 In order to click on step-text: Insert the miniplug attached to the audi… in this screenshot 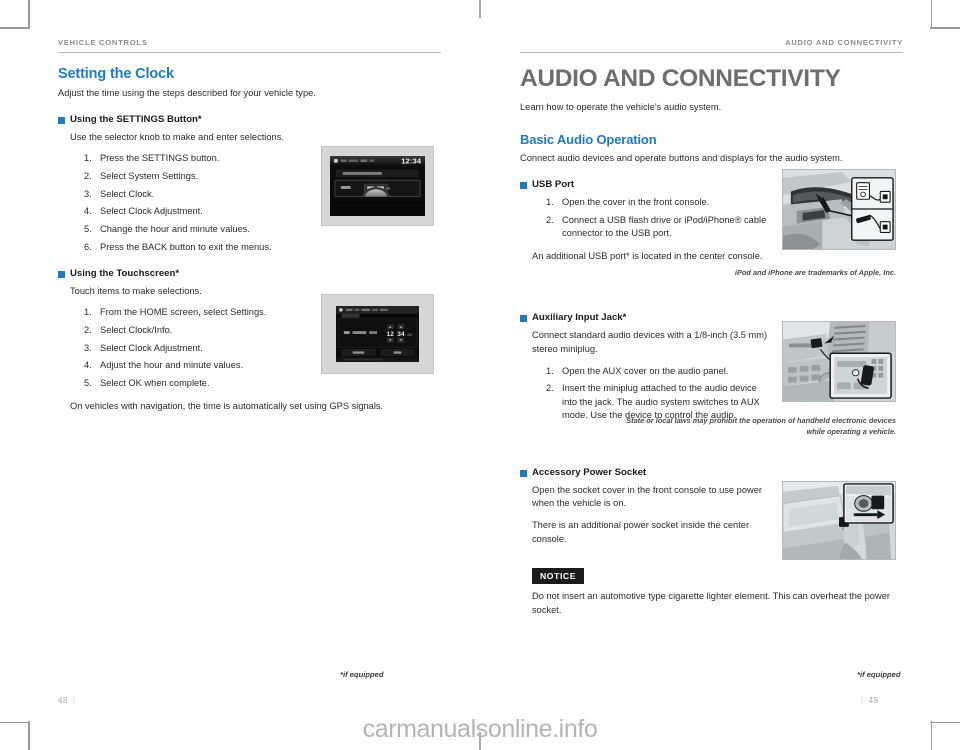, I will do `click(661, 401)`.